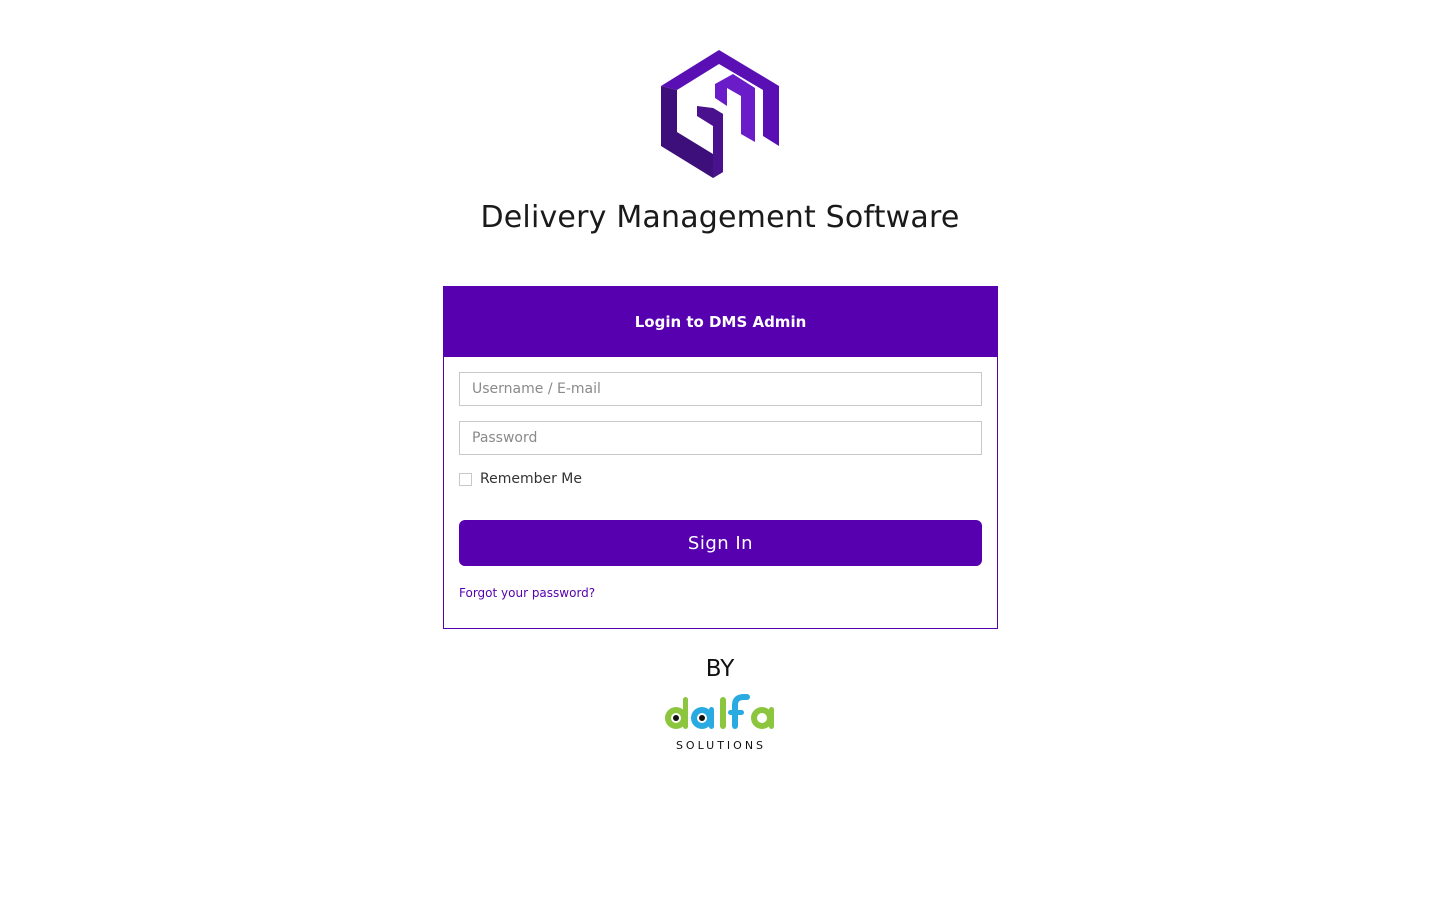  Describe the element at coordinates (465, 479) in the screenshot. I see `remember-me-checkbox` at that location.